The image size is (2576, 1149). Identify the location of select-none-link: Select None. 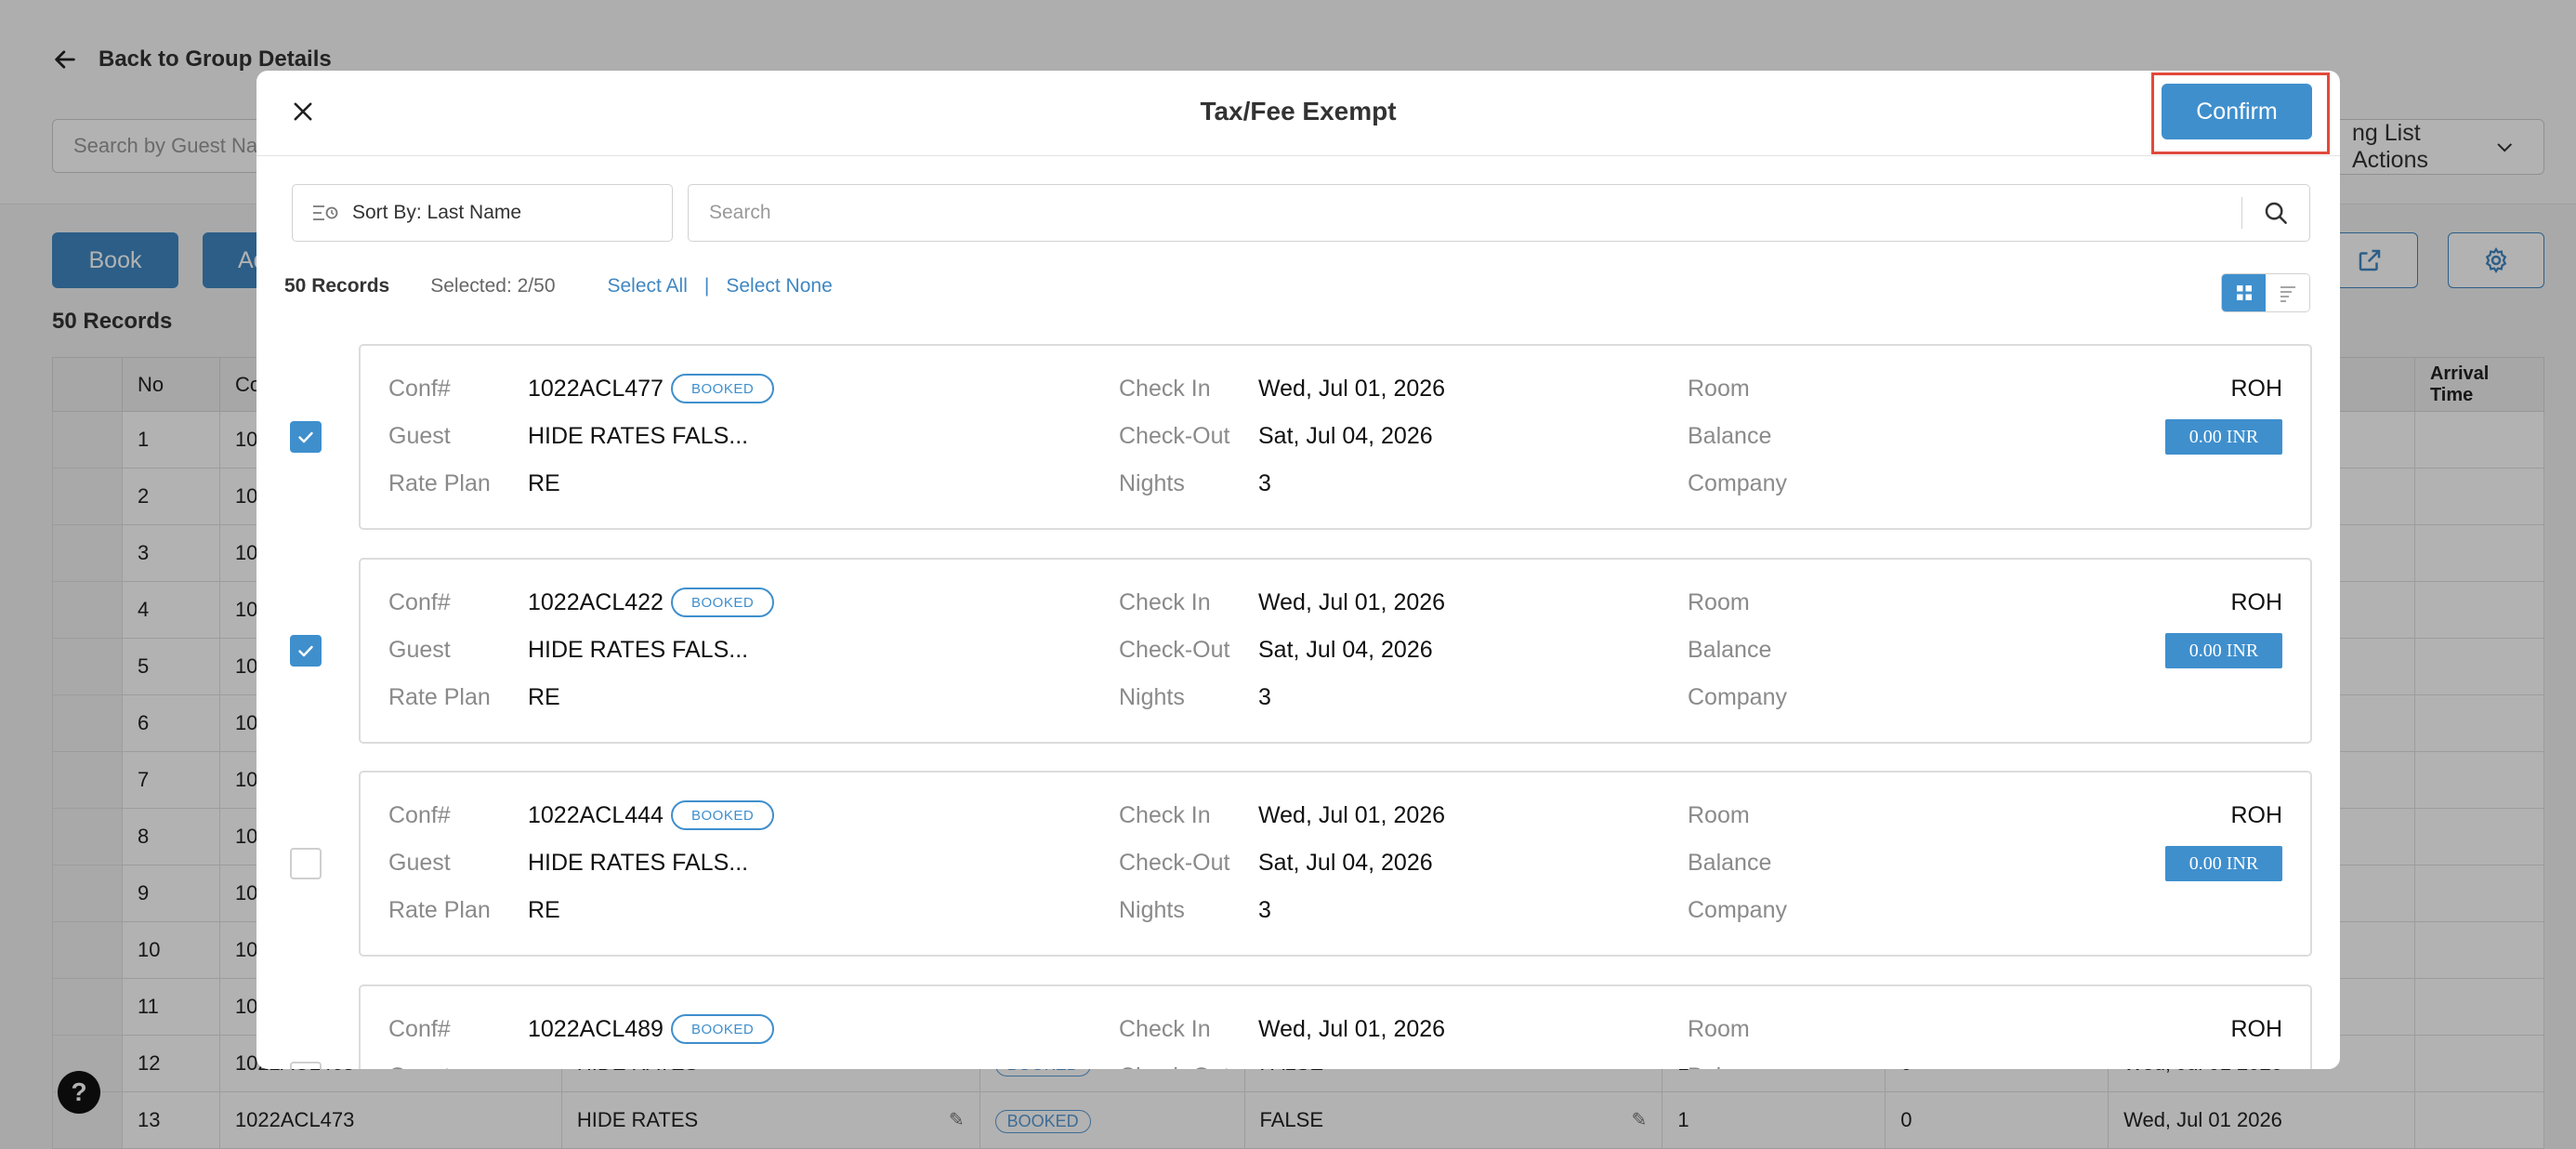
(779, 286).